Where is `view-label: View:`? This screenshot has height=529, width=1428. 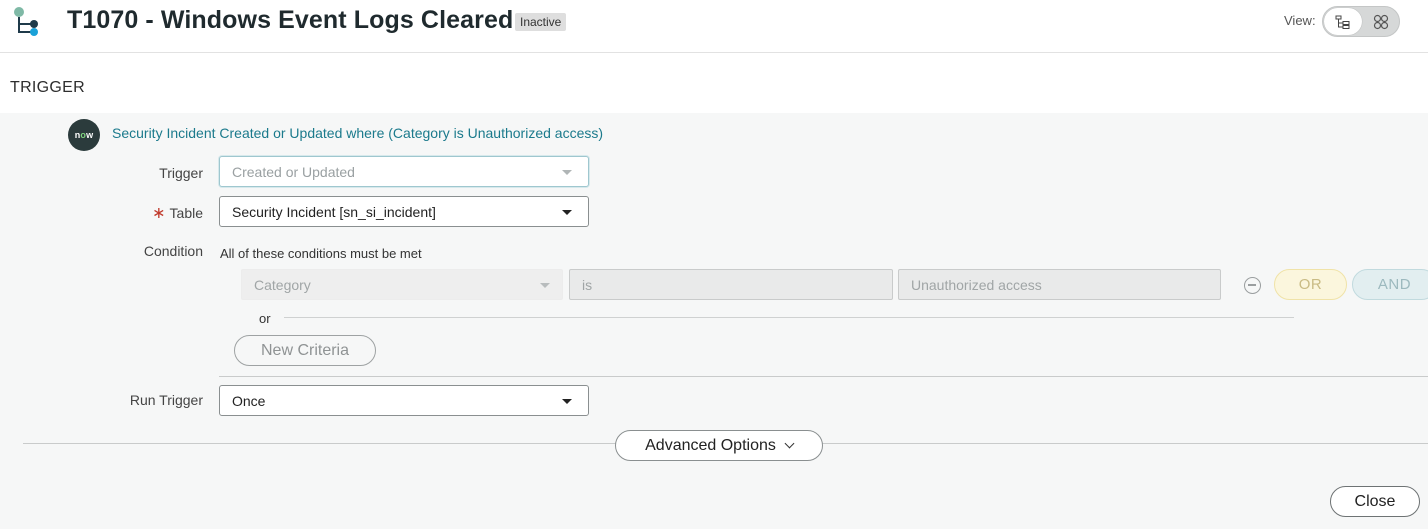
view-label: View: is located at coordinates (1300, 20).